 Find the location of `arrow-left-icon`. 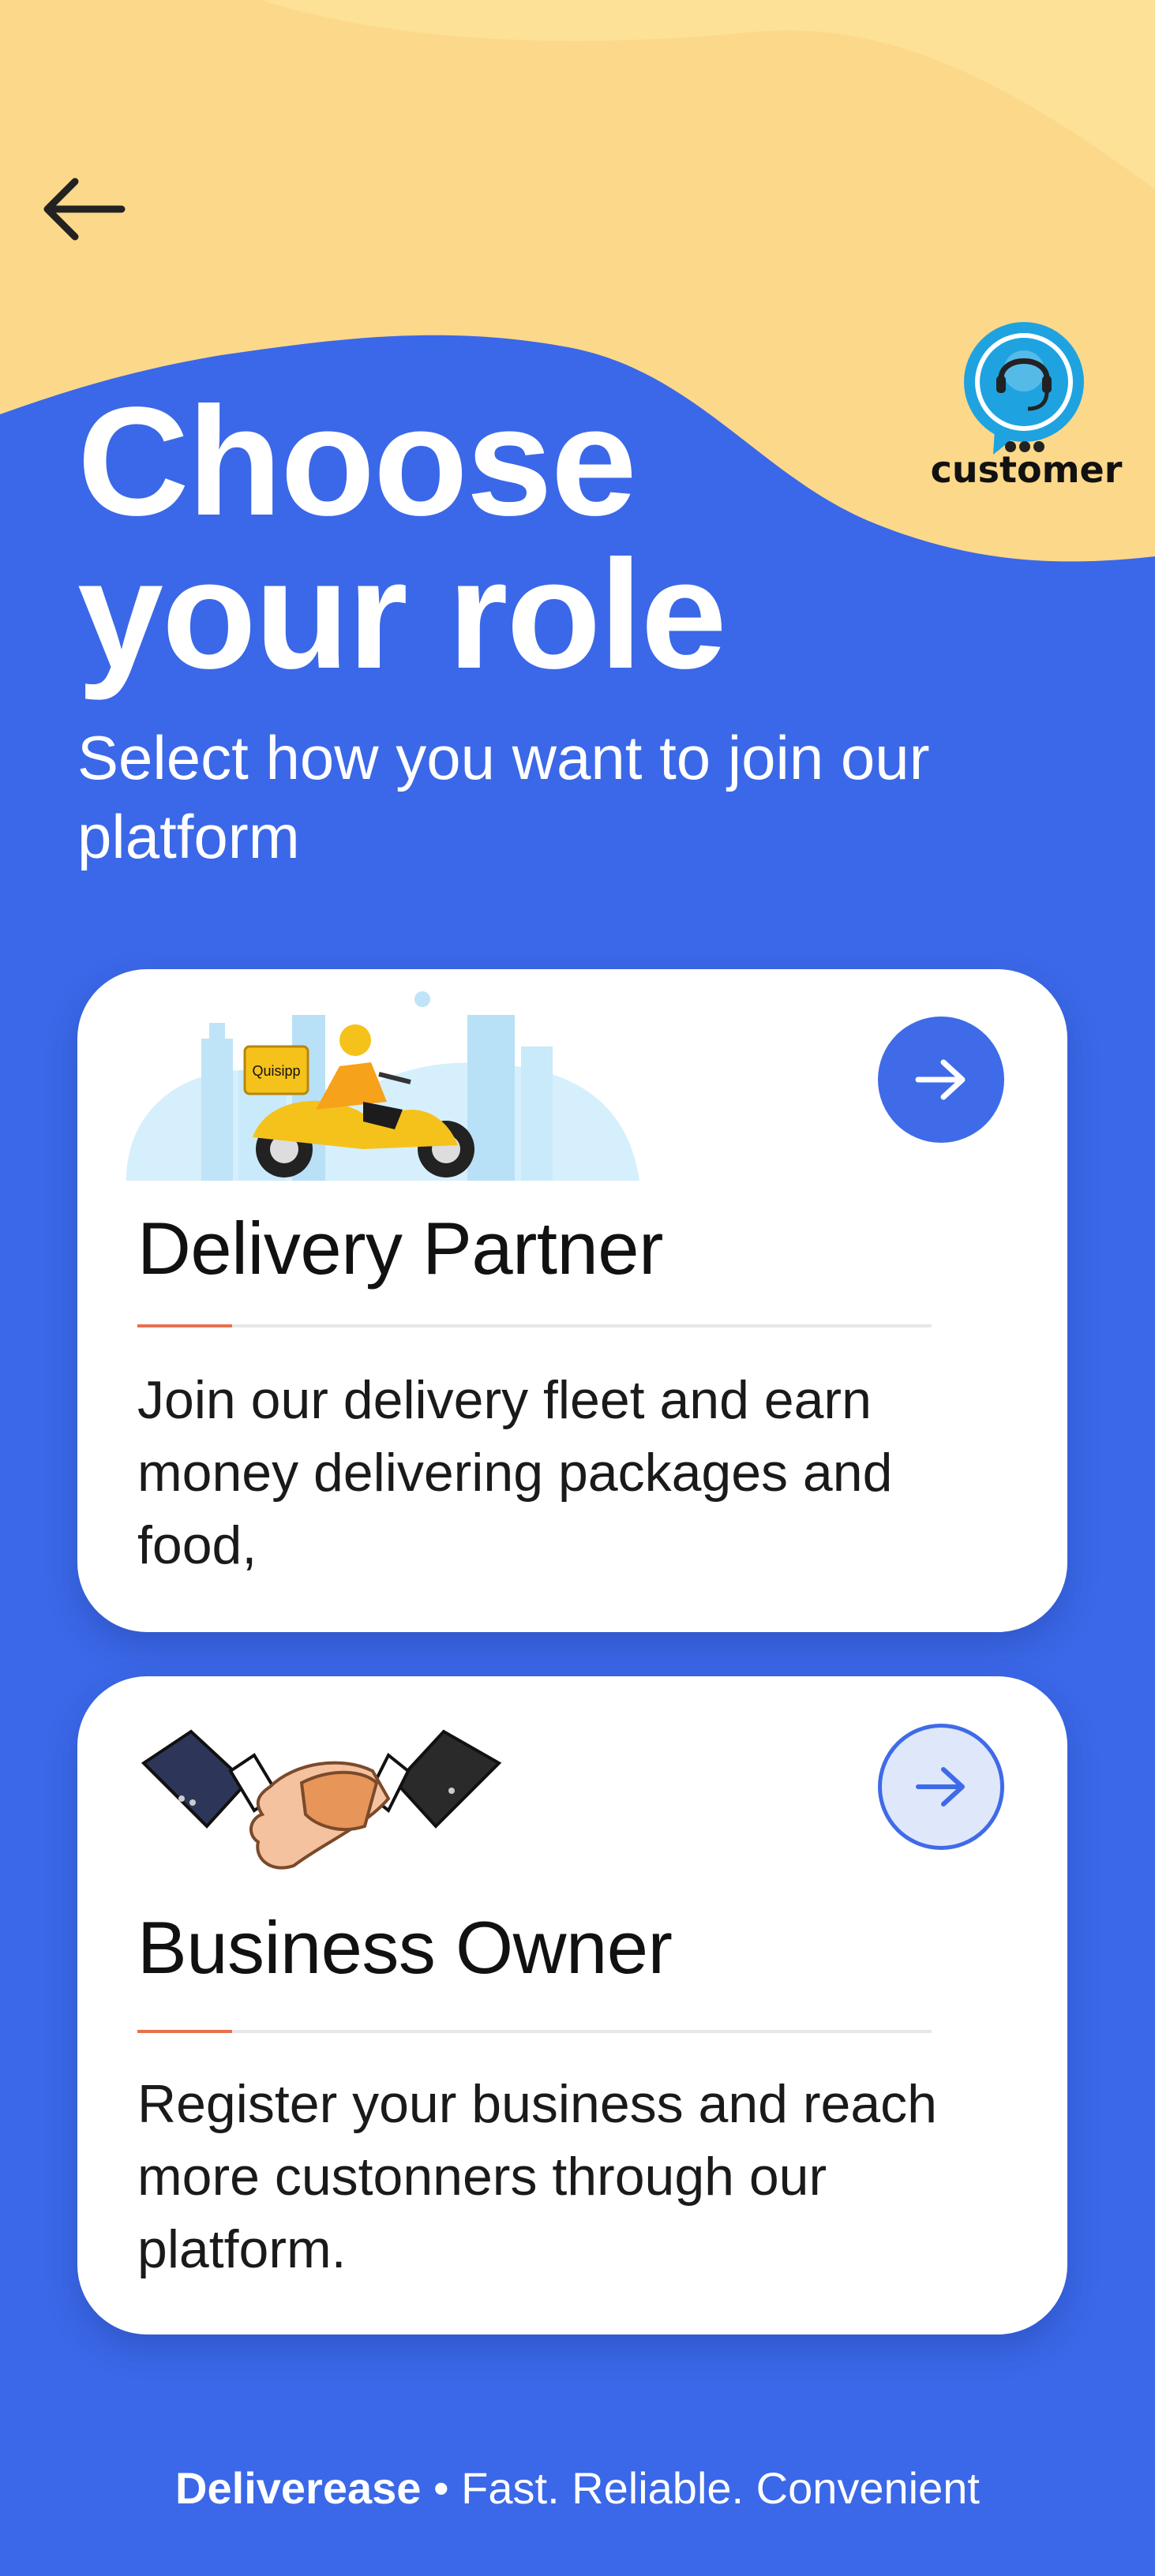

arrow-left-icon is located at coordinates (84, 209).